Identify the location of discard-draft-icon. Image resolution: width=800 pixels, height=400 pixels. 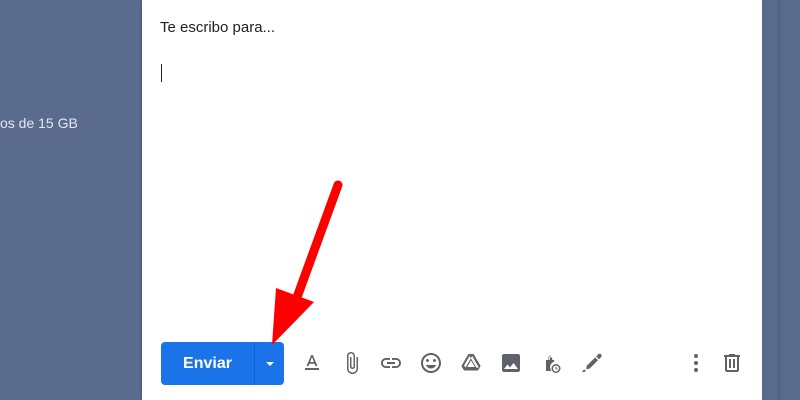
(732, 363).